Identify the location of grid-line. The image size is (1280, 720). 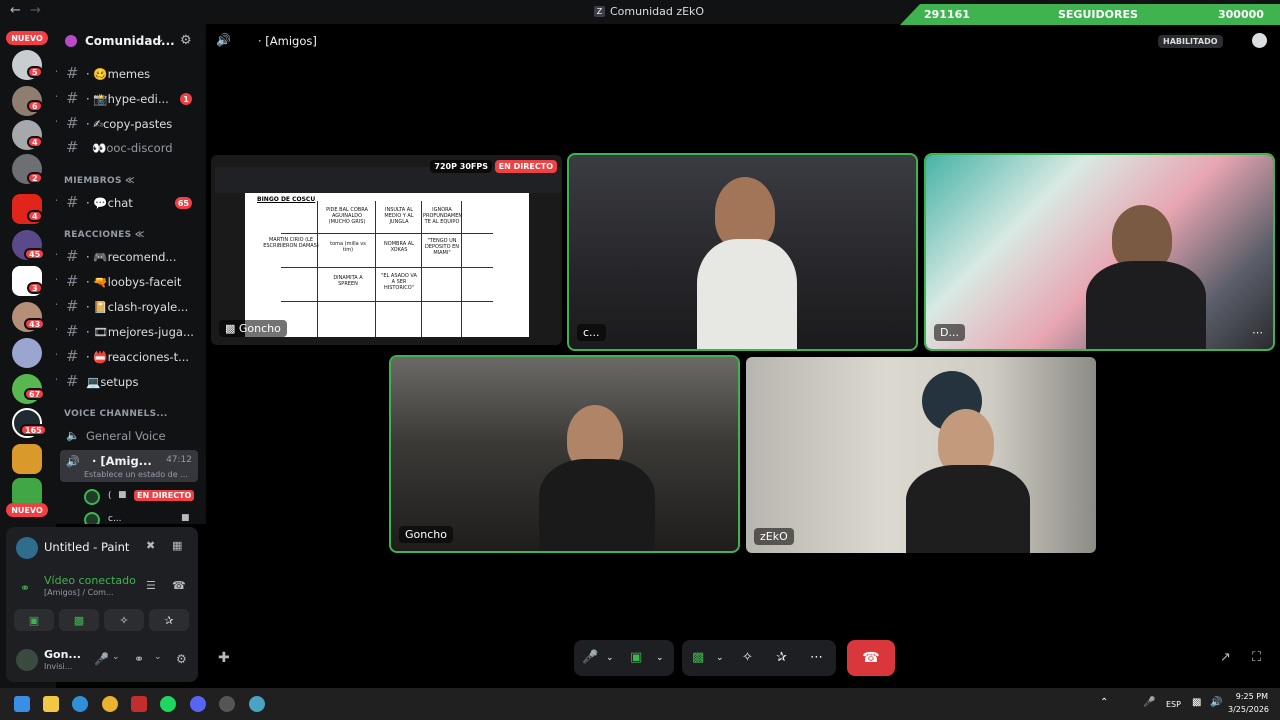
(387, 233).